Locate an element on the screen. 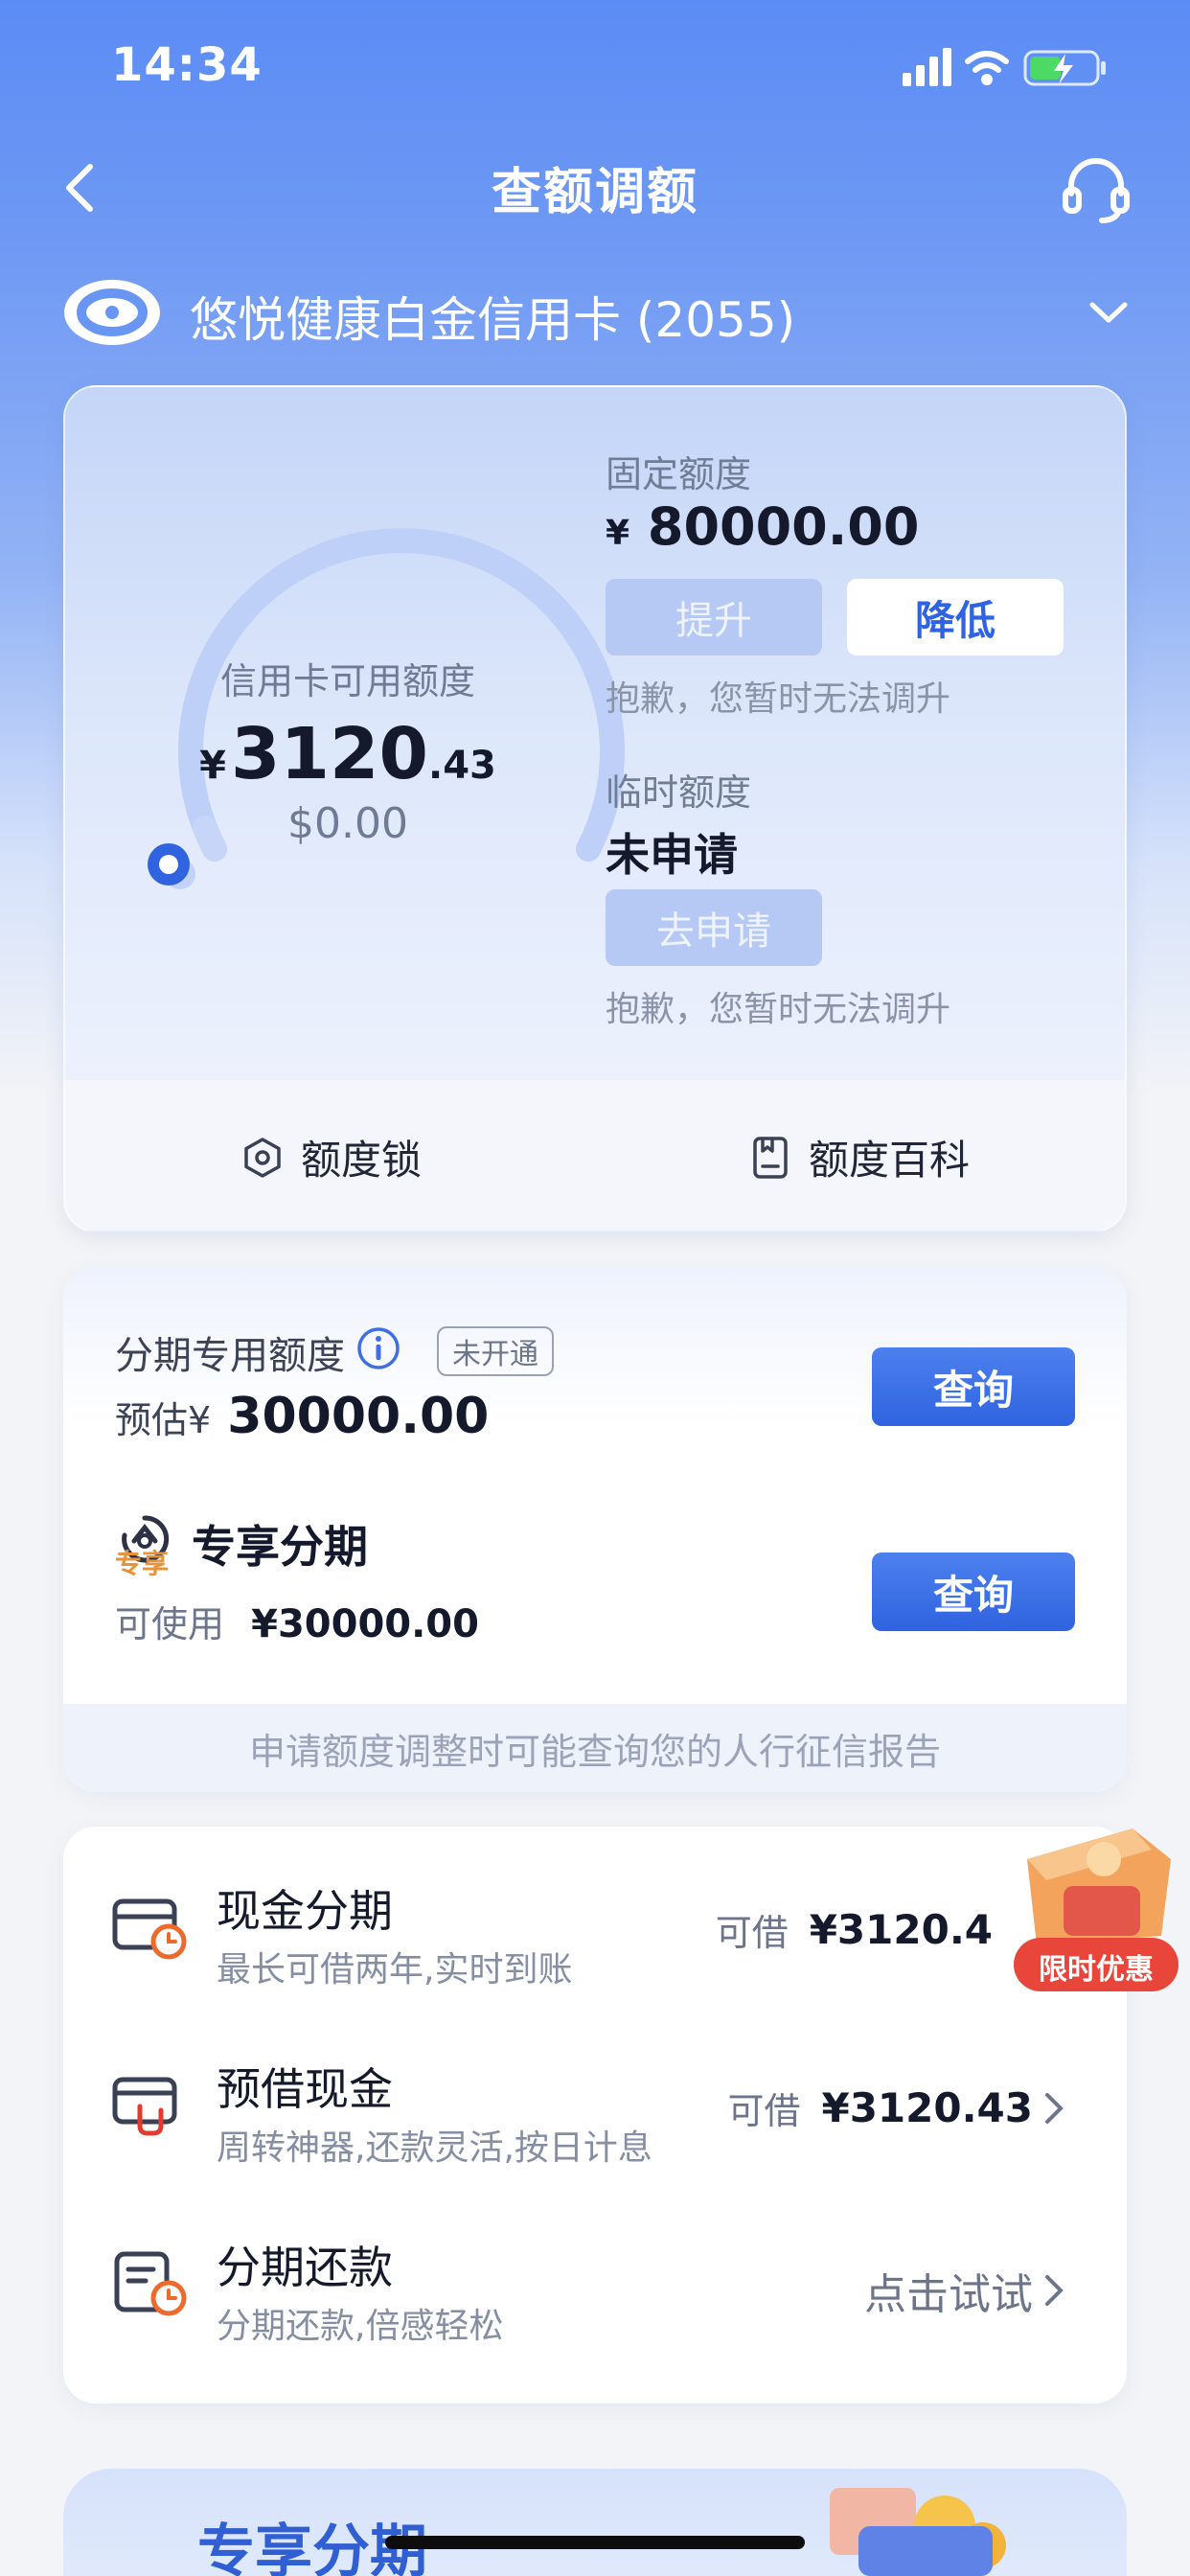  installment-estimate: 预估¥ 30000.00 is located at coordinates (302, 1416).